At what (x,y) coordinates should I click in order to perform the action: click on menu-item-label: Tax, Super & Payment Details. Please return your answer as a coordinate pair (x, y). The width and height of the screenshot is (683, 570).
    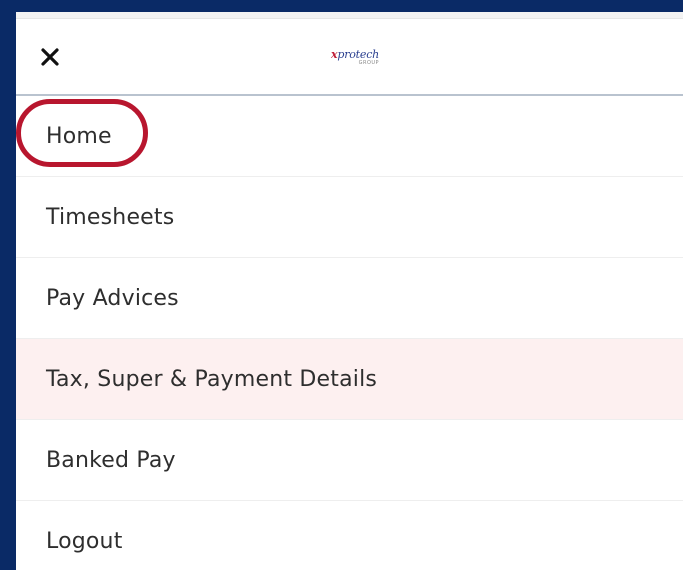
    Looking at the image, I should click on (212, 379).